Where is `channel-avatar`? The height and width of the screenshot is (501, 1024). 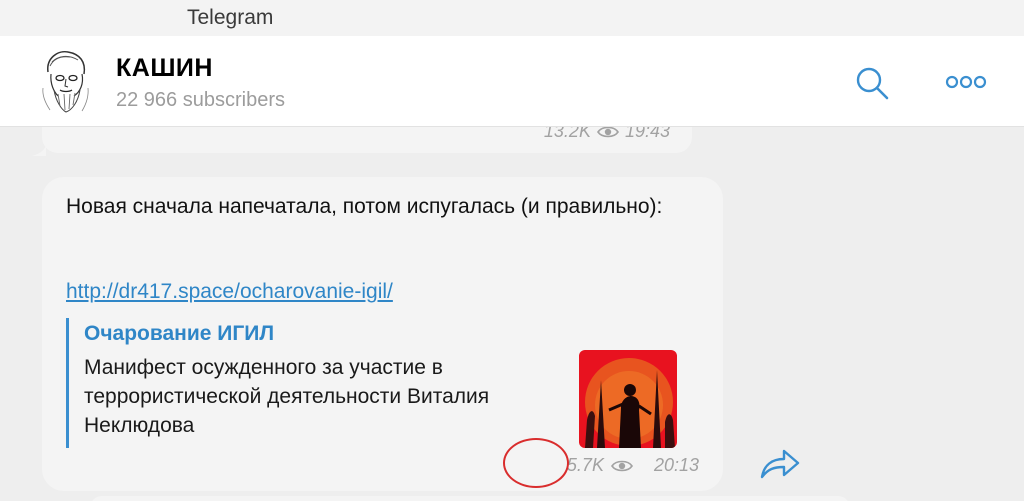
channel-avatar is located at coordinates (65, 81).